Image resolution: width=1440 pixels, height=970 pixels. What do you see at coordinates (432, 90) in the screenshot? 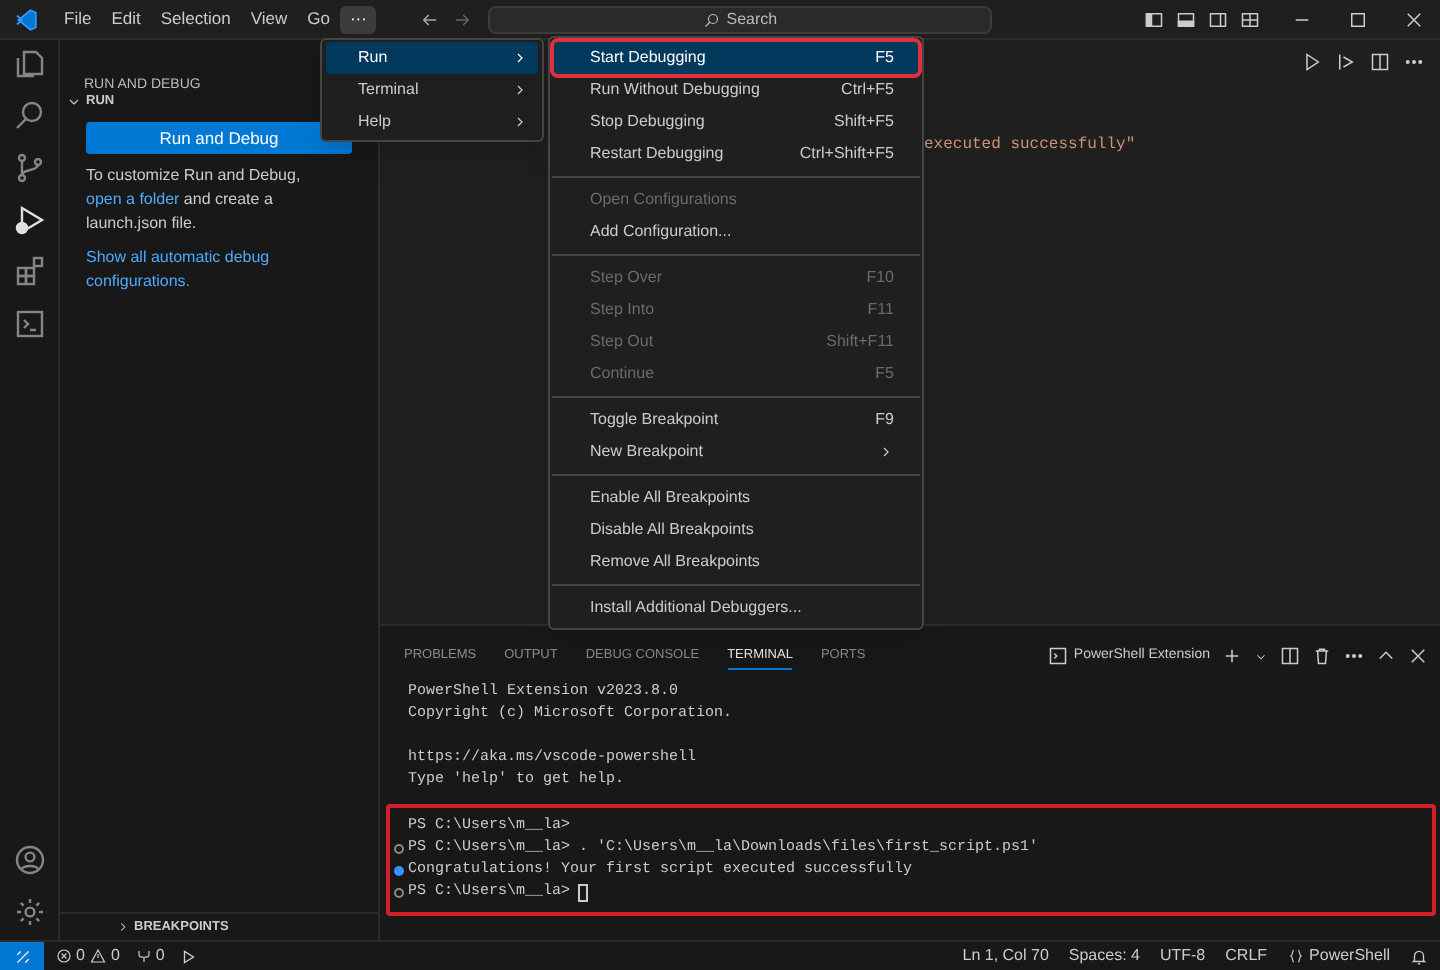
I see `menu-item: Terminal` at bounding box center [432, 90].